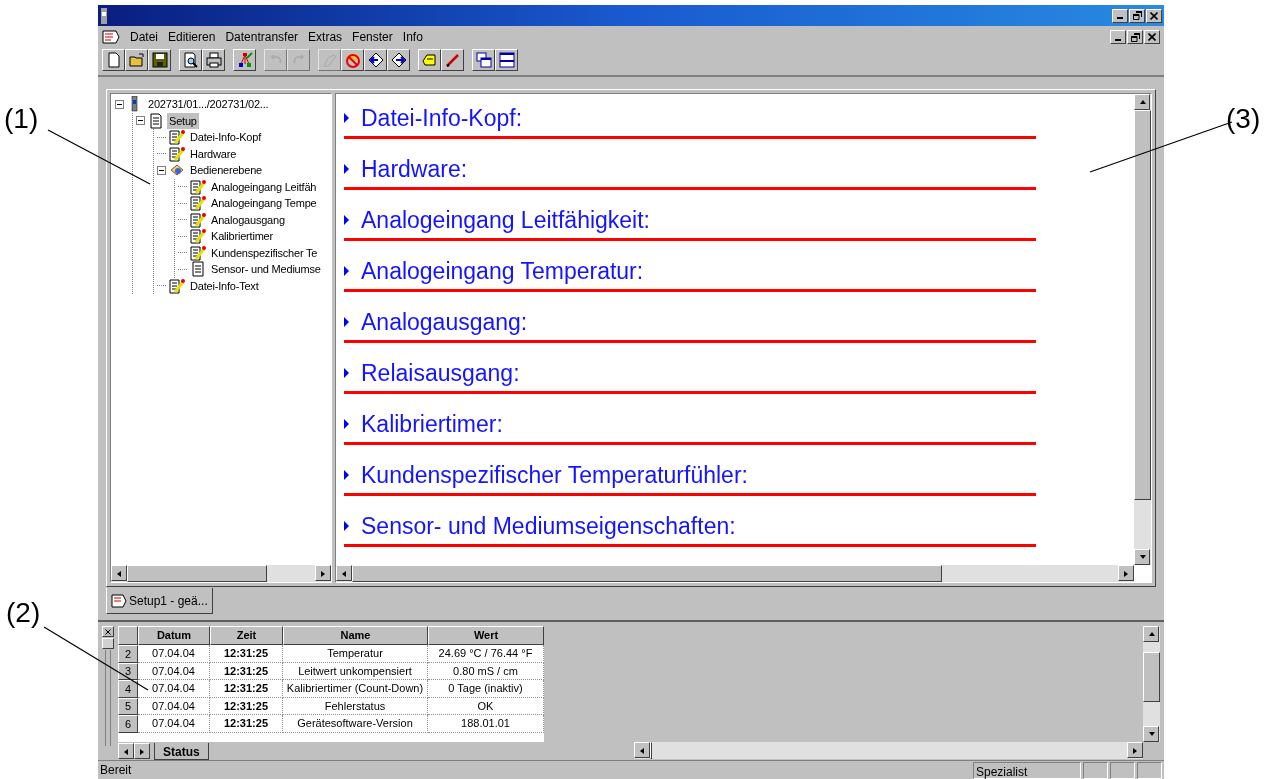 The height and width of the screenshot is (779, 1286). Describe the element at coordinates (486, 654) in the screenshot. I see `table-cell: 24.69 °C / 76.44 °F` at that location.